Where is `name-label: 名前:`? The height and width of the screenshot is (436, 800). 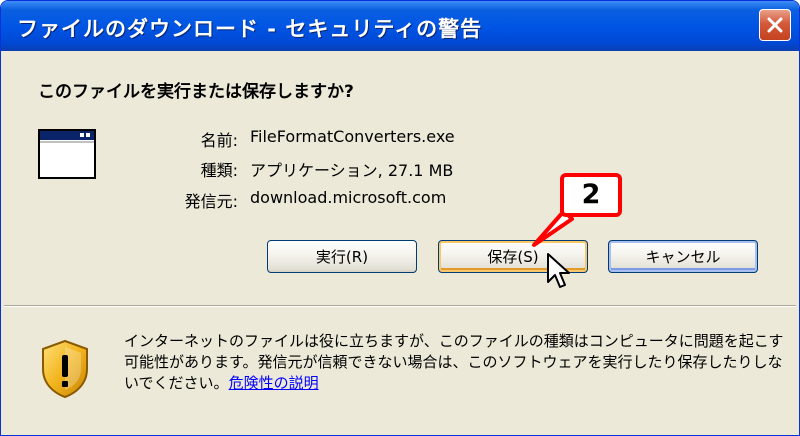 name-label: 名前: is located at coordinates (219, 140).